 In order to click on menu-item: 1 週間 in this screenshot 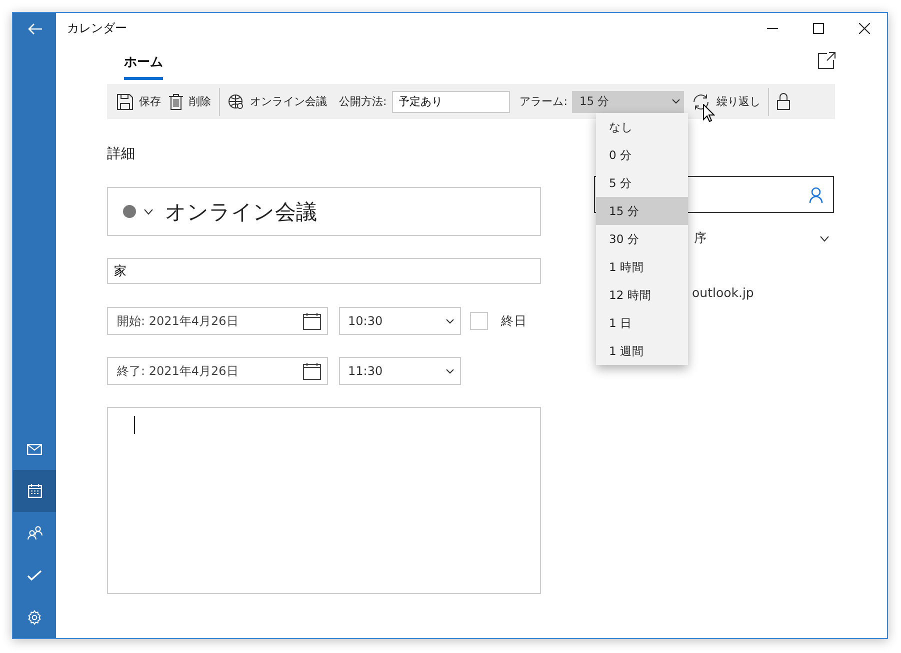, I will do `click(642, 351)`.